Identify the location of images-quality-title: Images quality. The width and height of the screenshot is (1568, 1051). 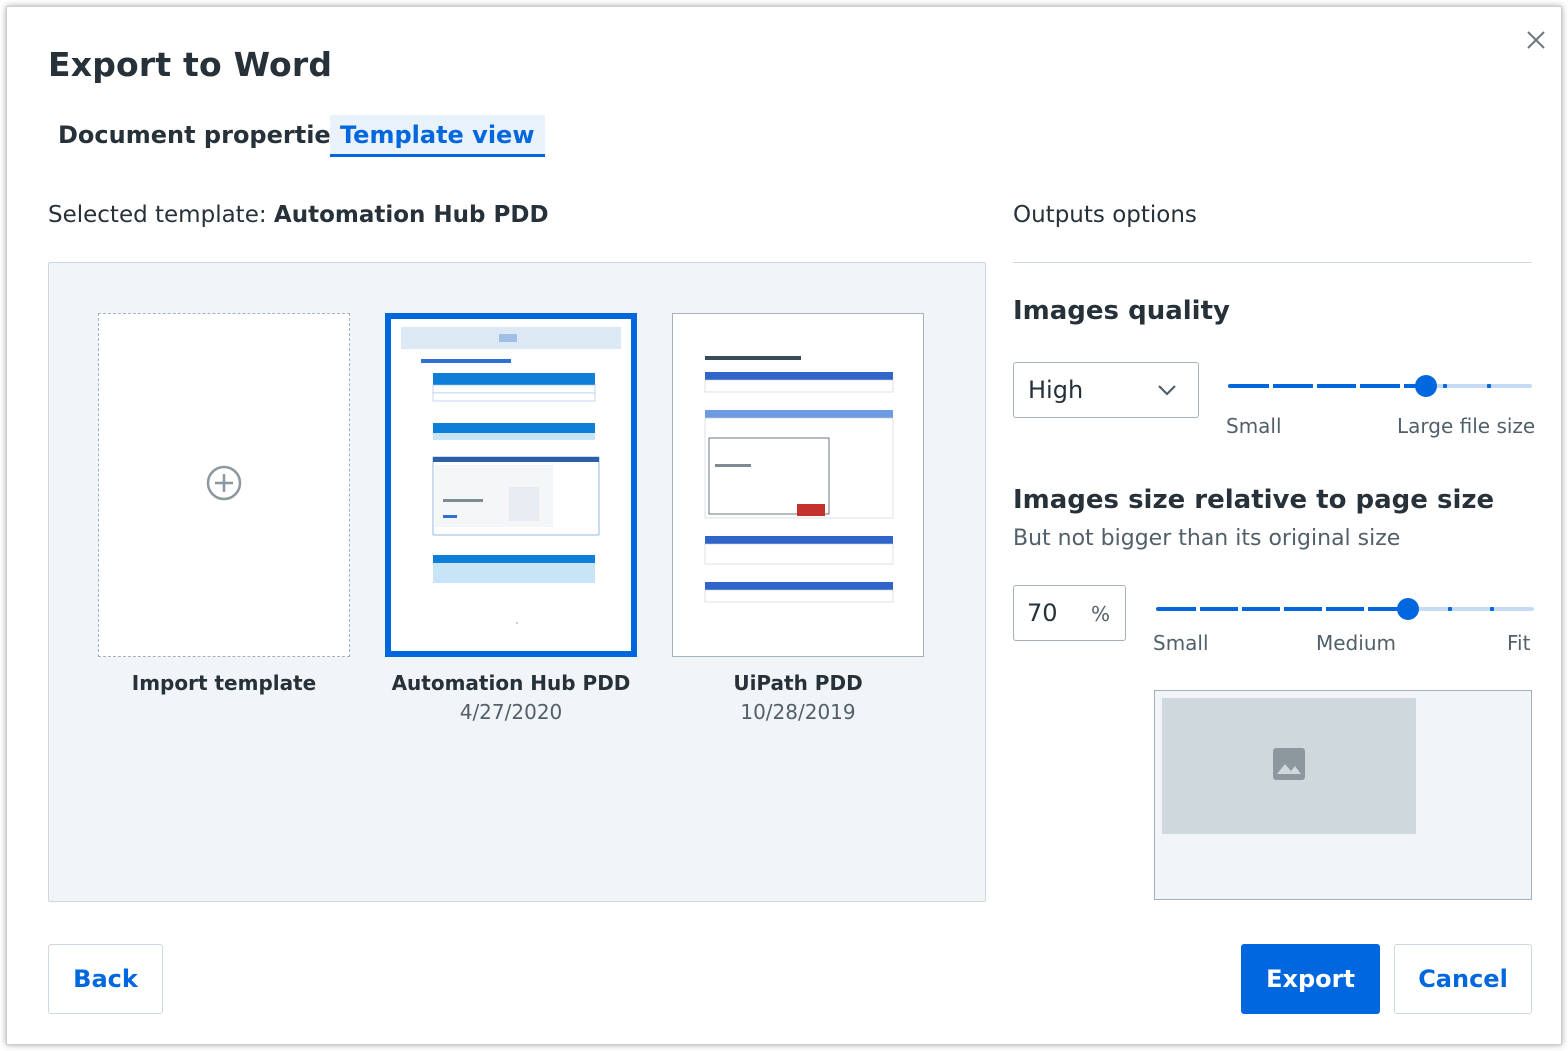
(1121, 311).